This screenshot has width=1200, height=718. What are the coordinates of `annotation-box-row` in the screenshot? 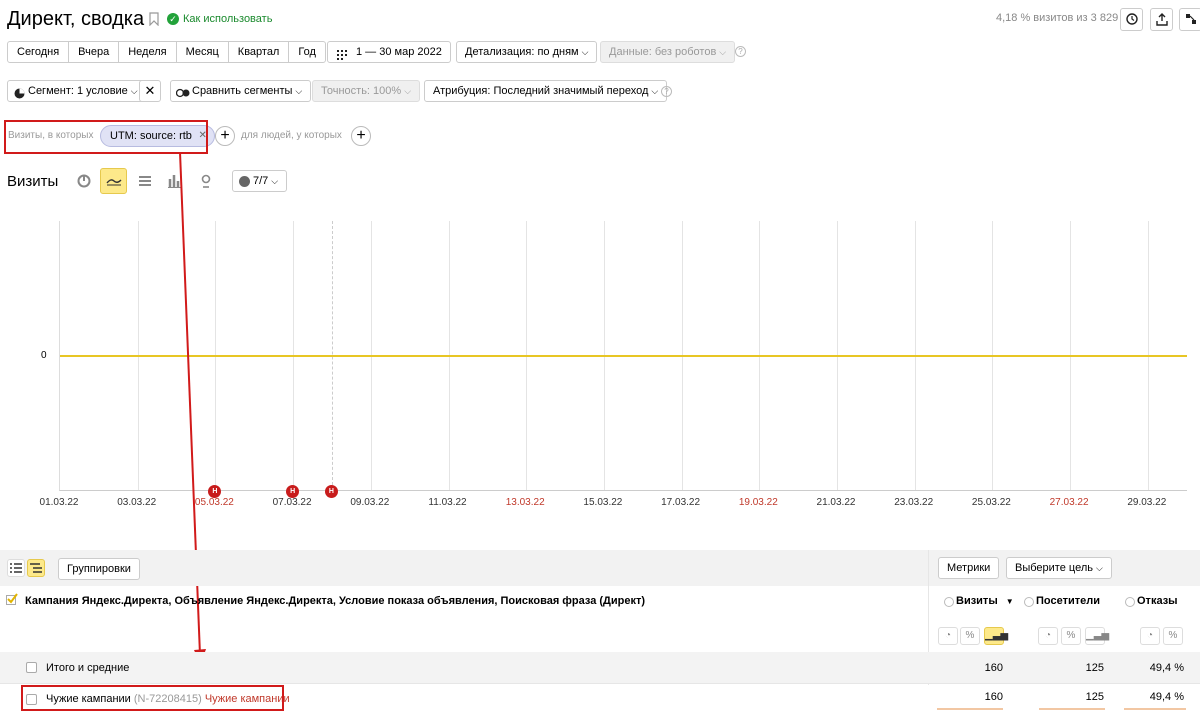 It's located at (152, 698).